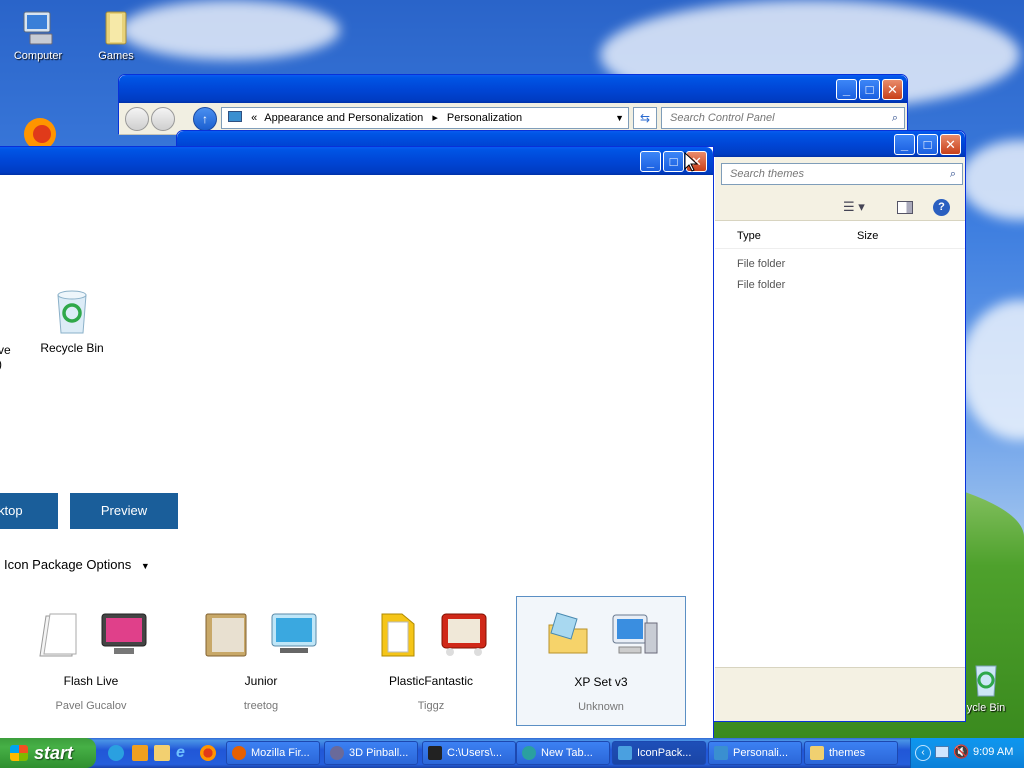  What do you see at coordinates (749, 236) in the screenshot?
I see `column-header-type: Type` at bounding box center [749, 236].